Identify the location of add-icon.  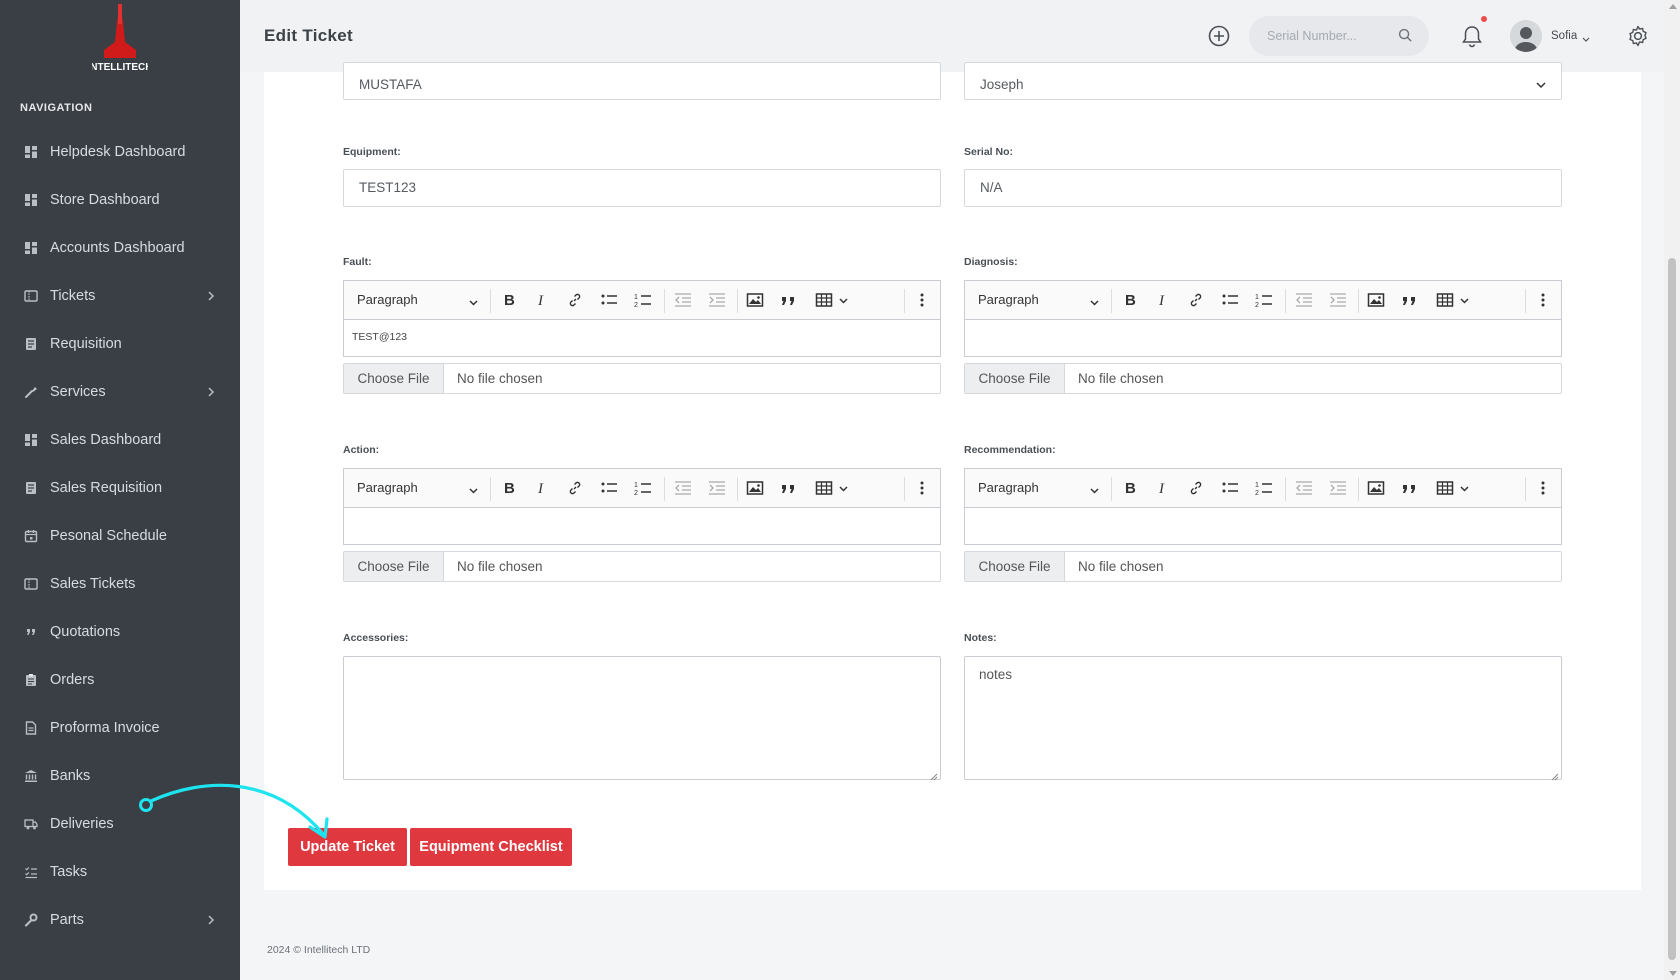
(1219, 36).